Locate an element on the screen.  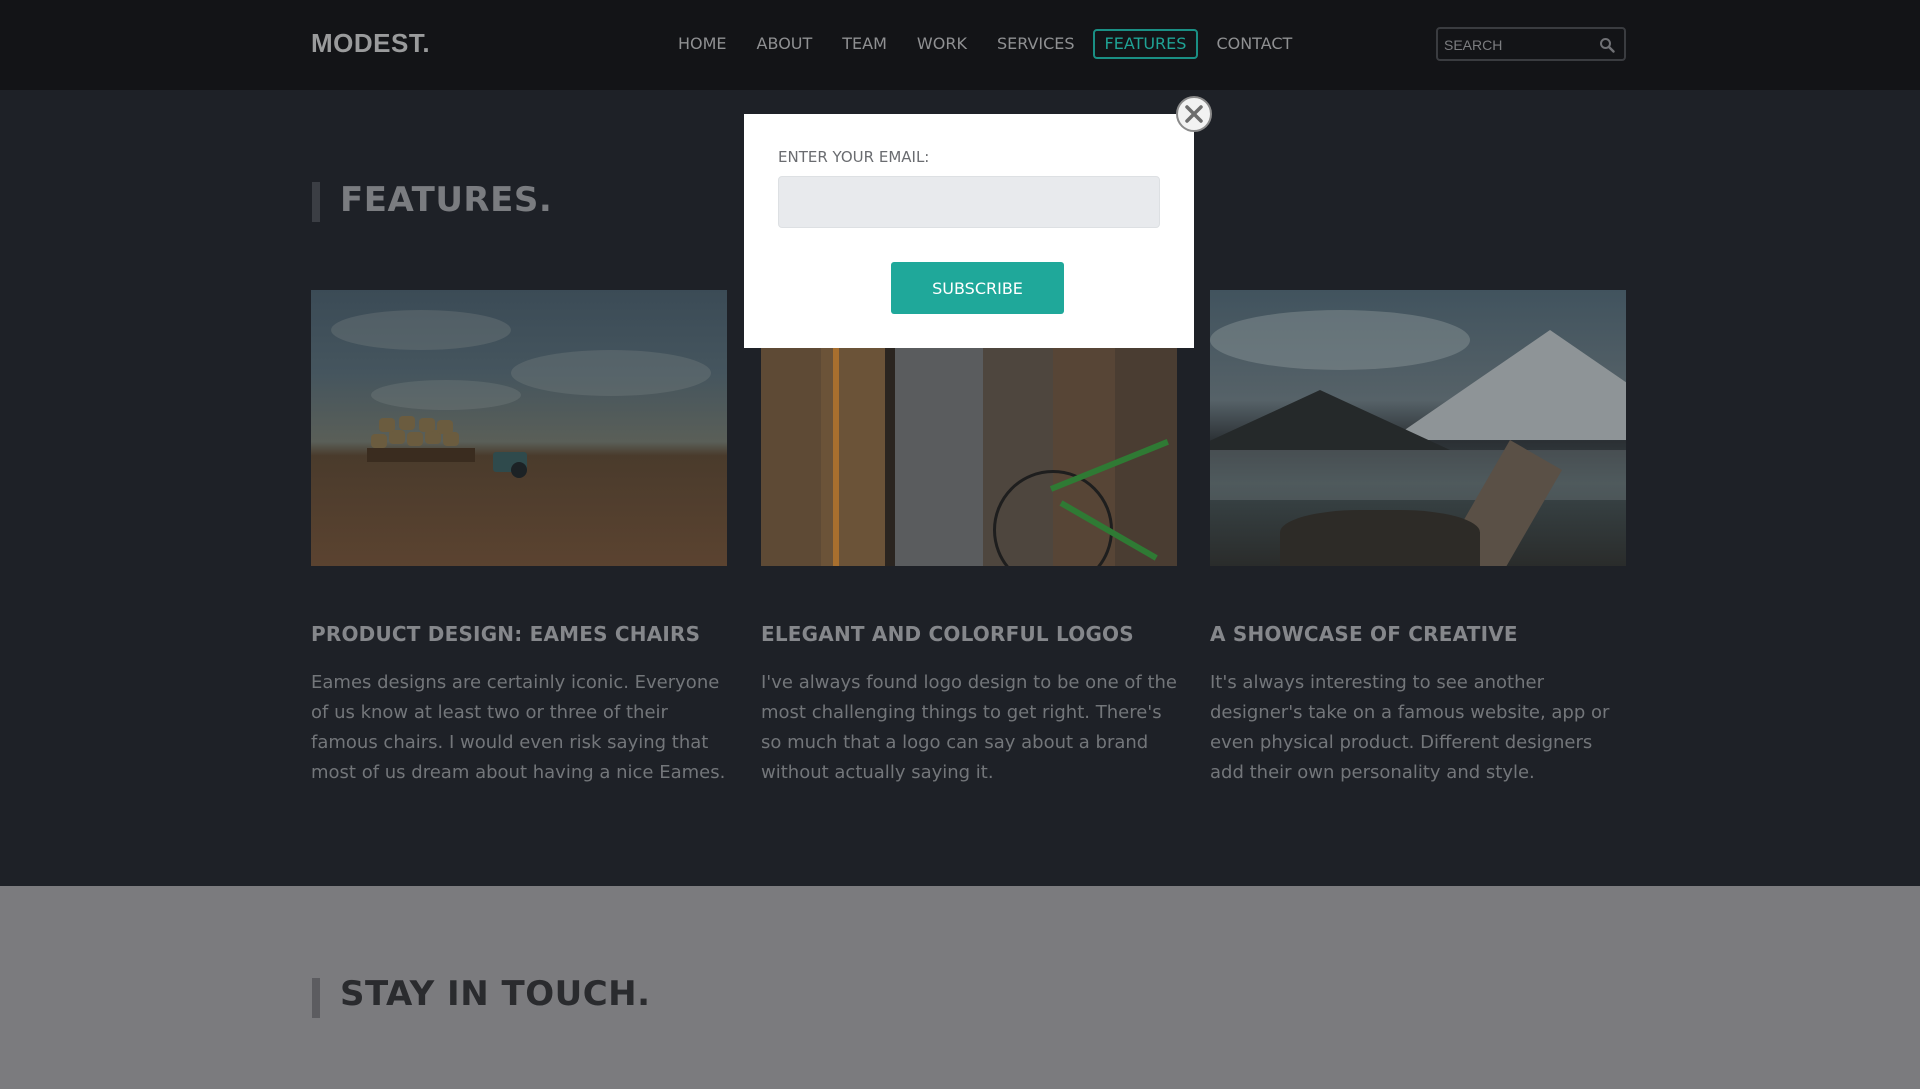
search-icon is located at coordinates (1607, 45).